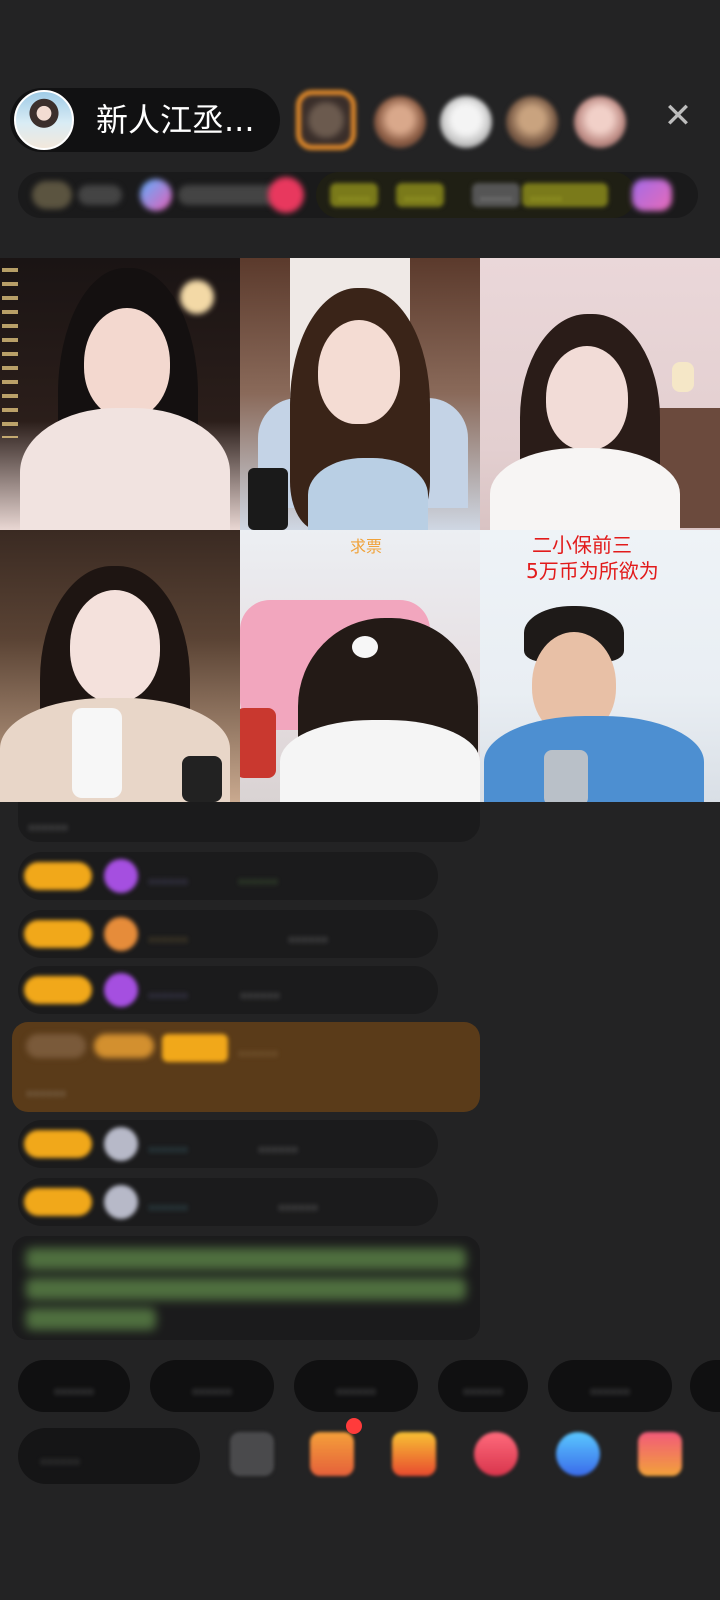 Image resolution: width=720 pixels, height=1600 pixels. Describe the element at coordinates (578, 1454) in the screenshot. I see `chat-bubble-icon` at that location.